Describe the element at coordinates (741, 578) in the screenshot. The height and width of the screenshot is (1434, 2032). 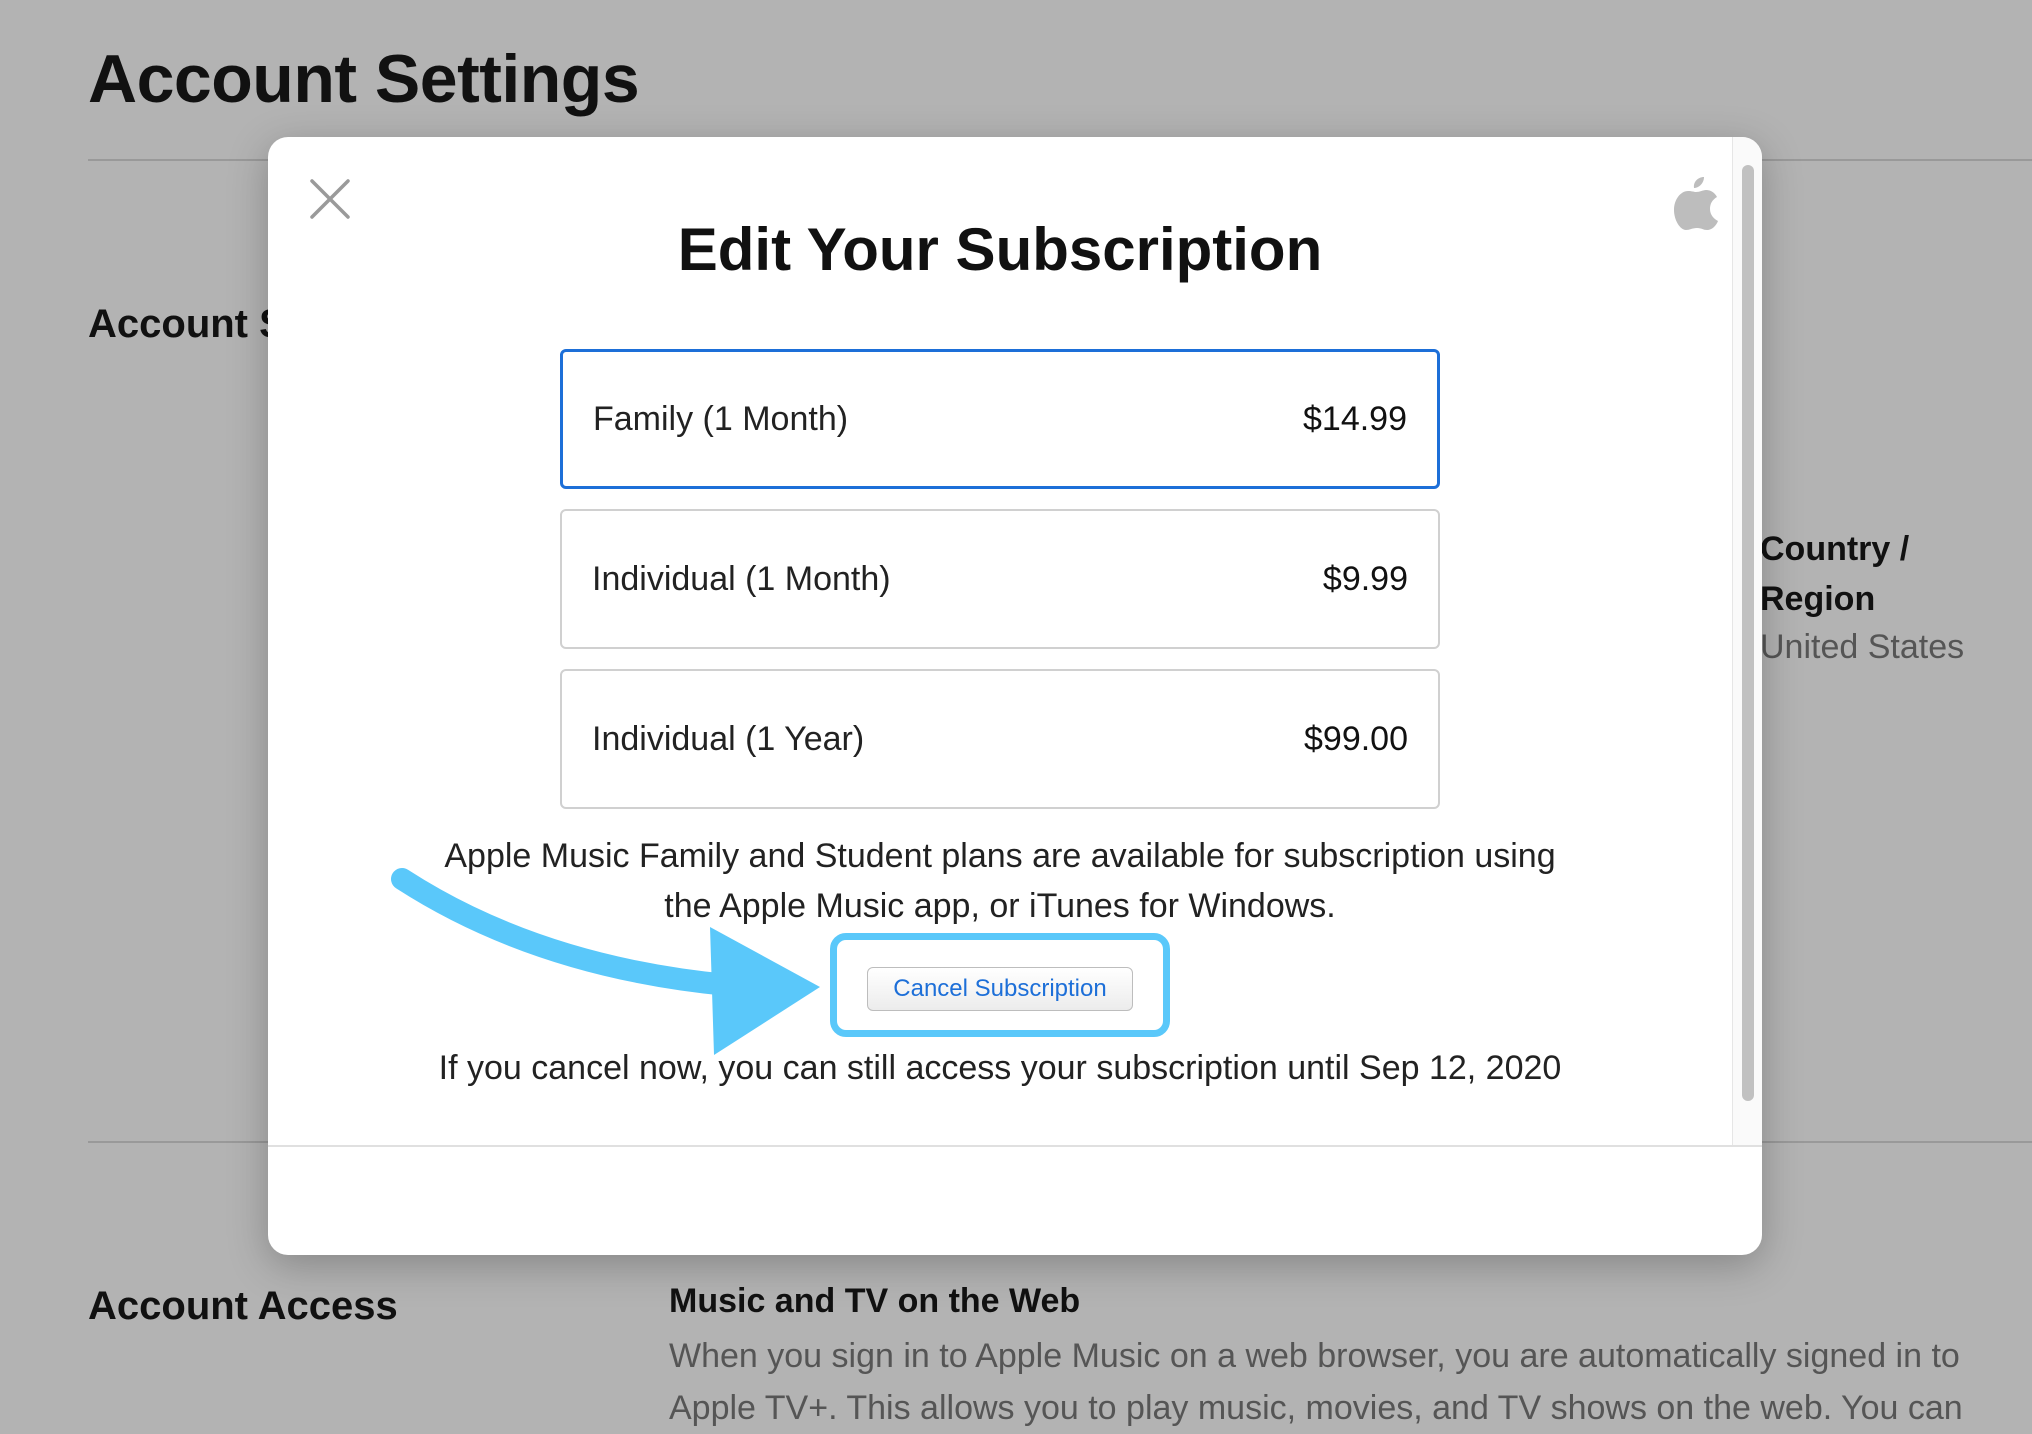
I see `plan-name: Individual (1 Month)` at that location.